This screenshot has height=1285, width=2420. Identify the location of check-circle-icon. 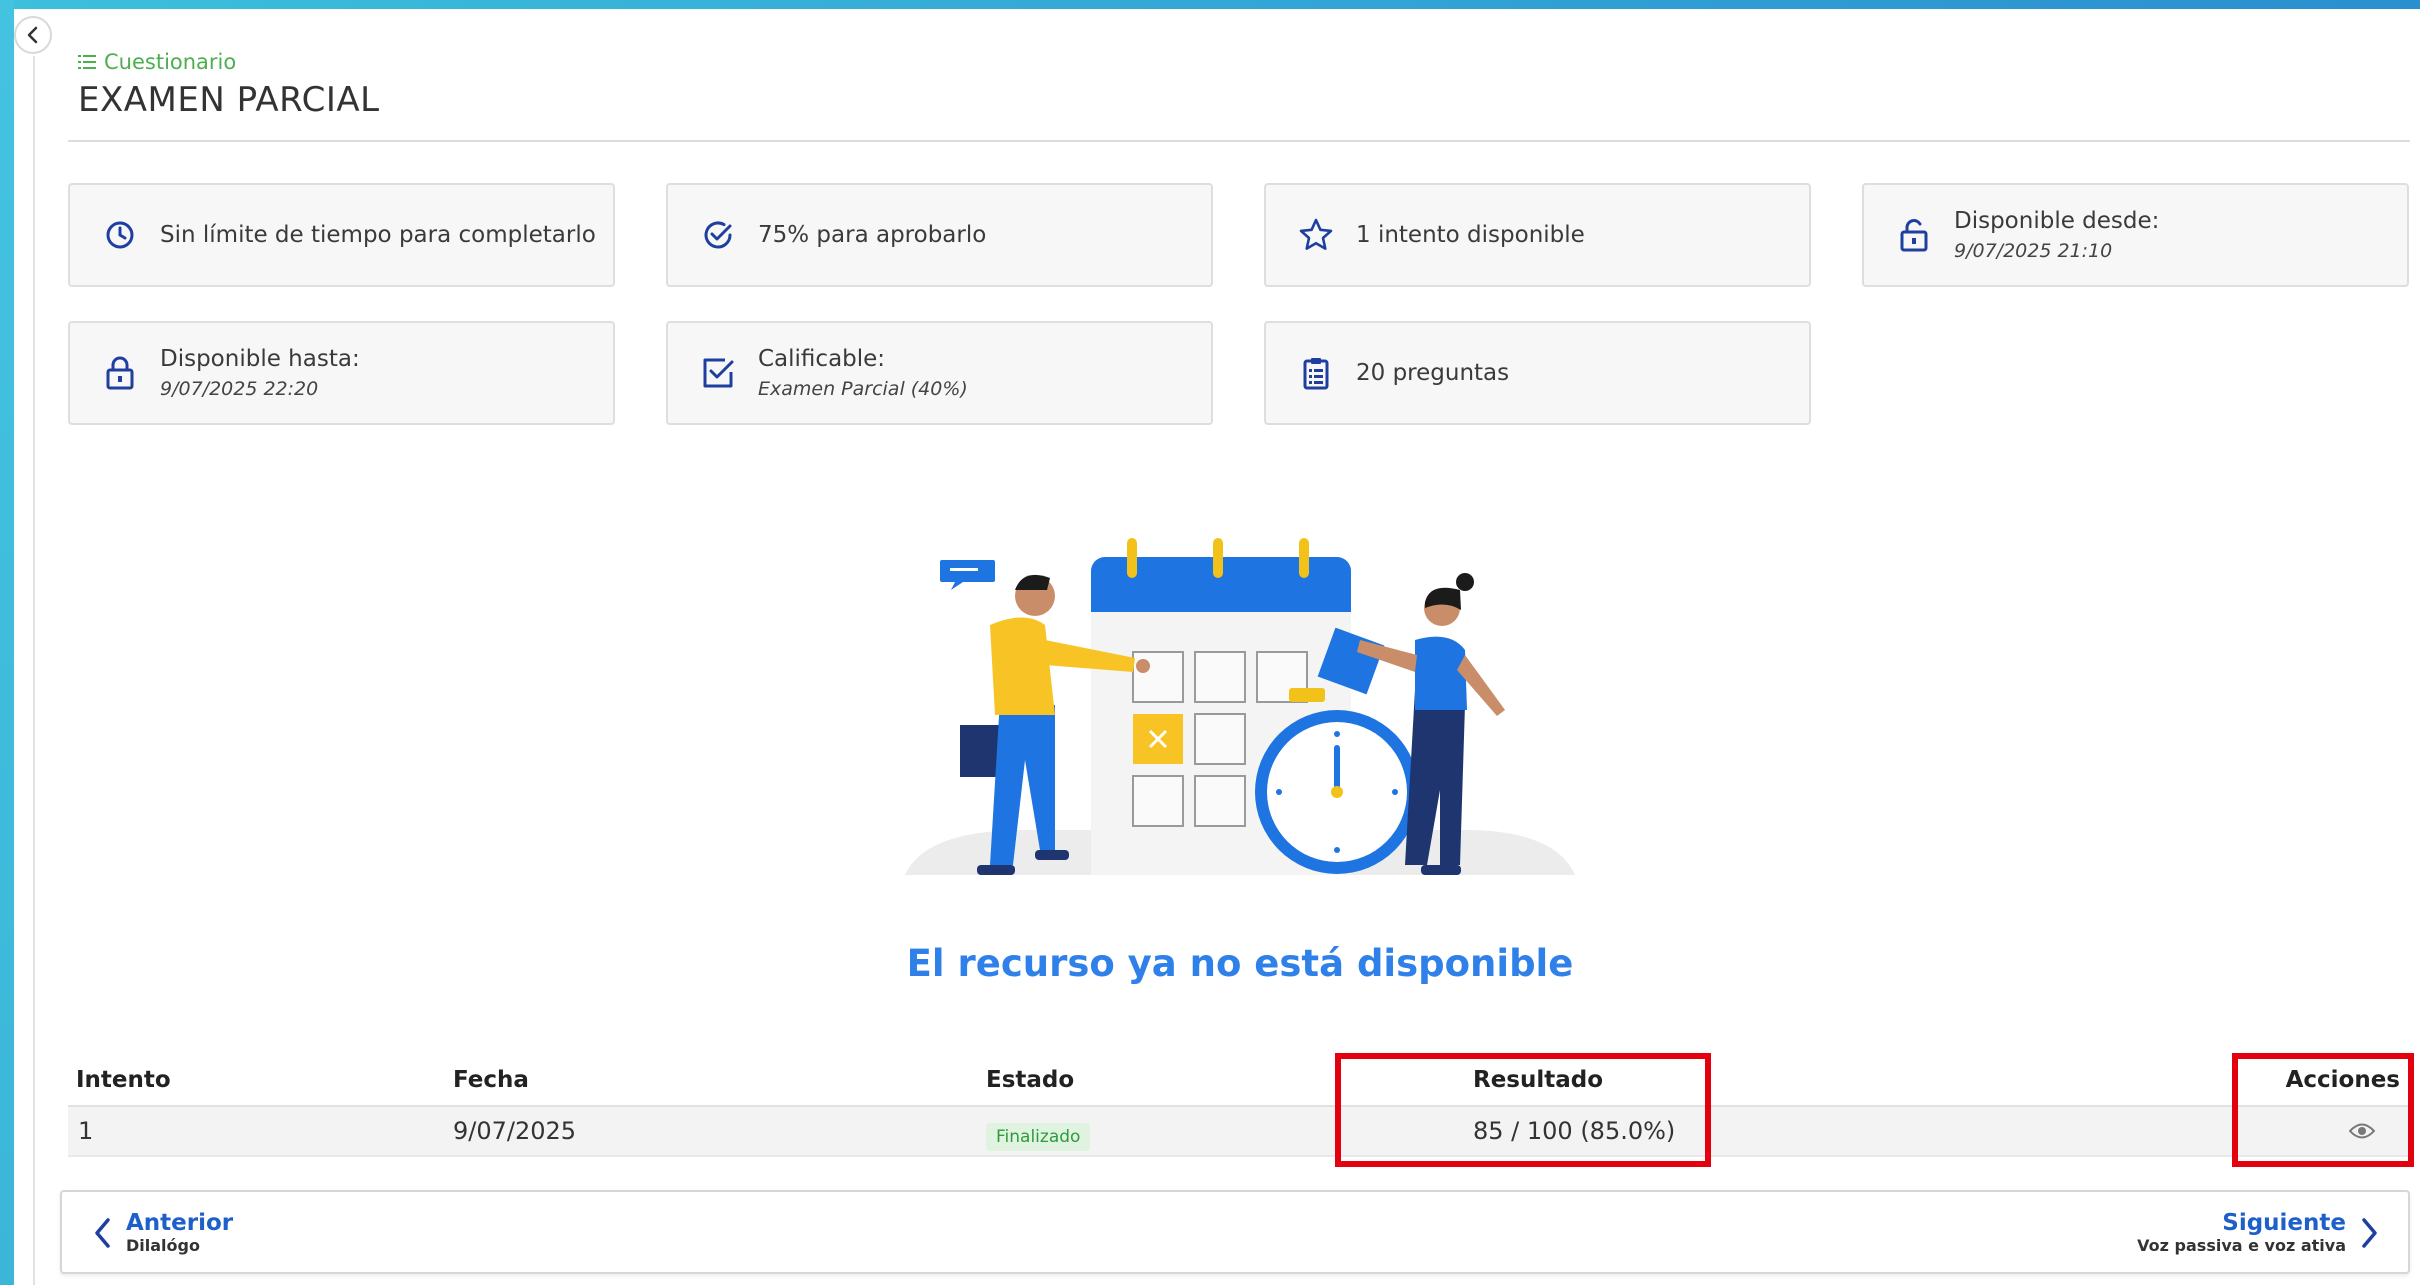
(718, 235).